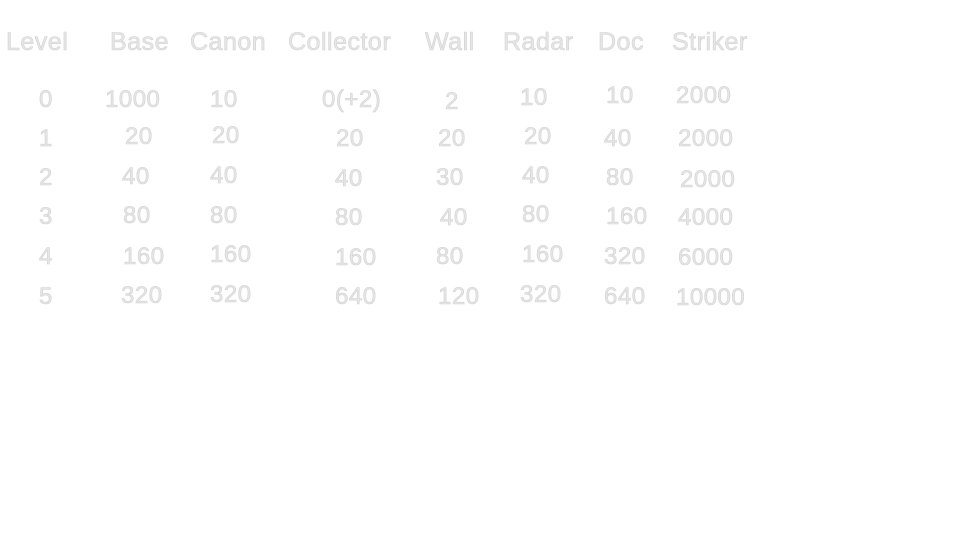 Image resolution: width=960 pixels, height=540 pixels. I want to click on cell-level: 4, so click(46, 256).